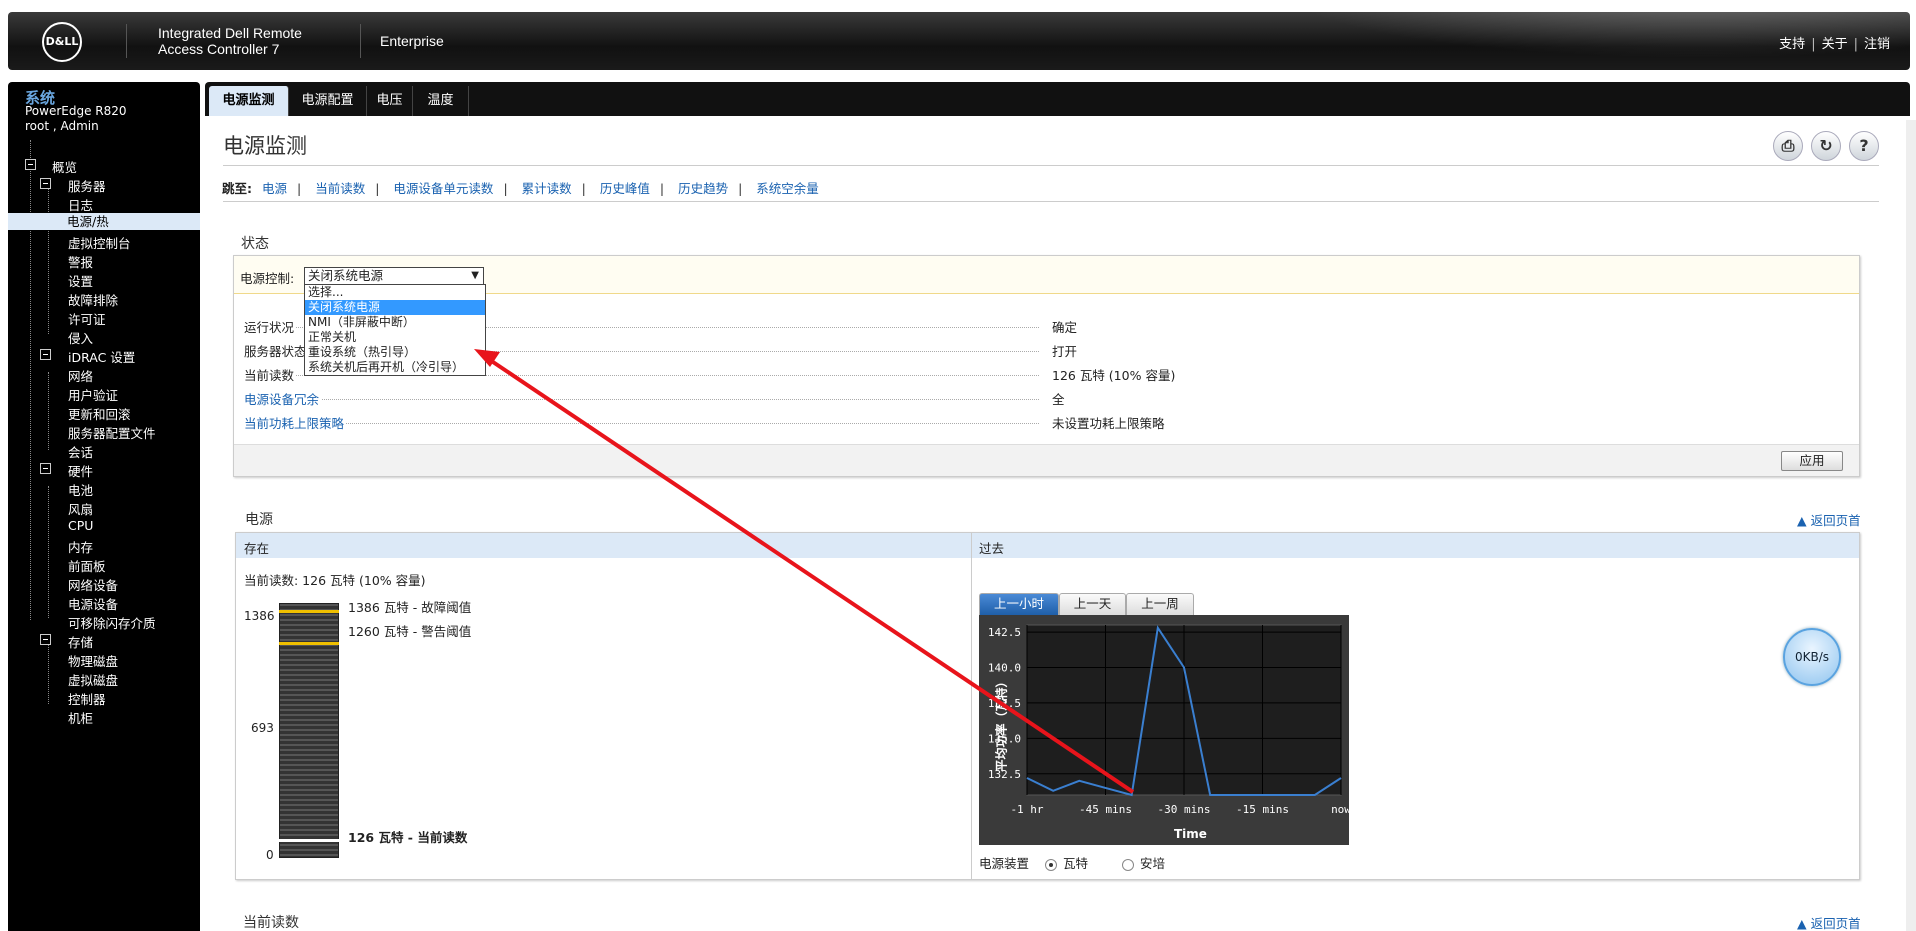 The image size is (1916, 931). I want to click on tree-item-removable-flash: 可移除闪存介质, so click(112, 622).